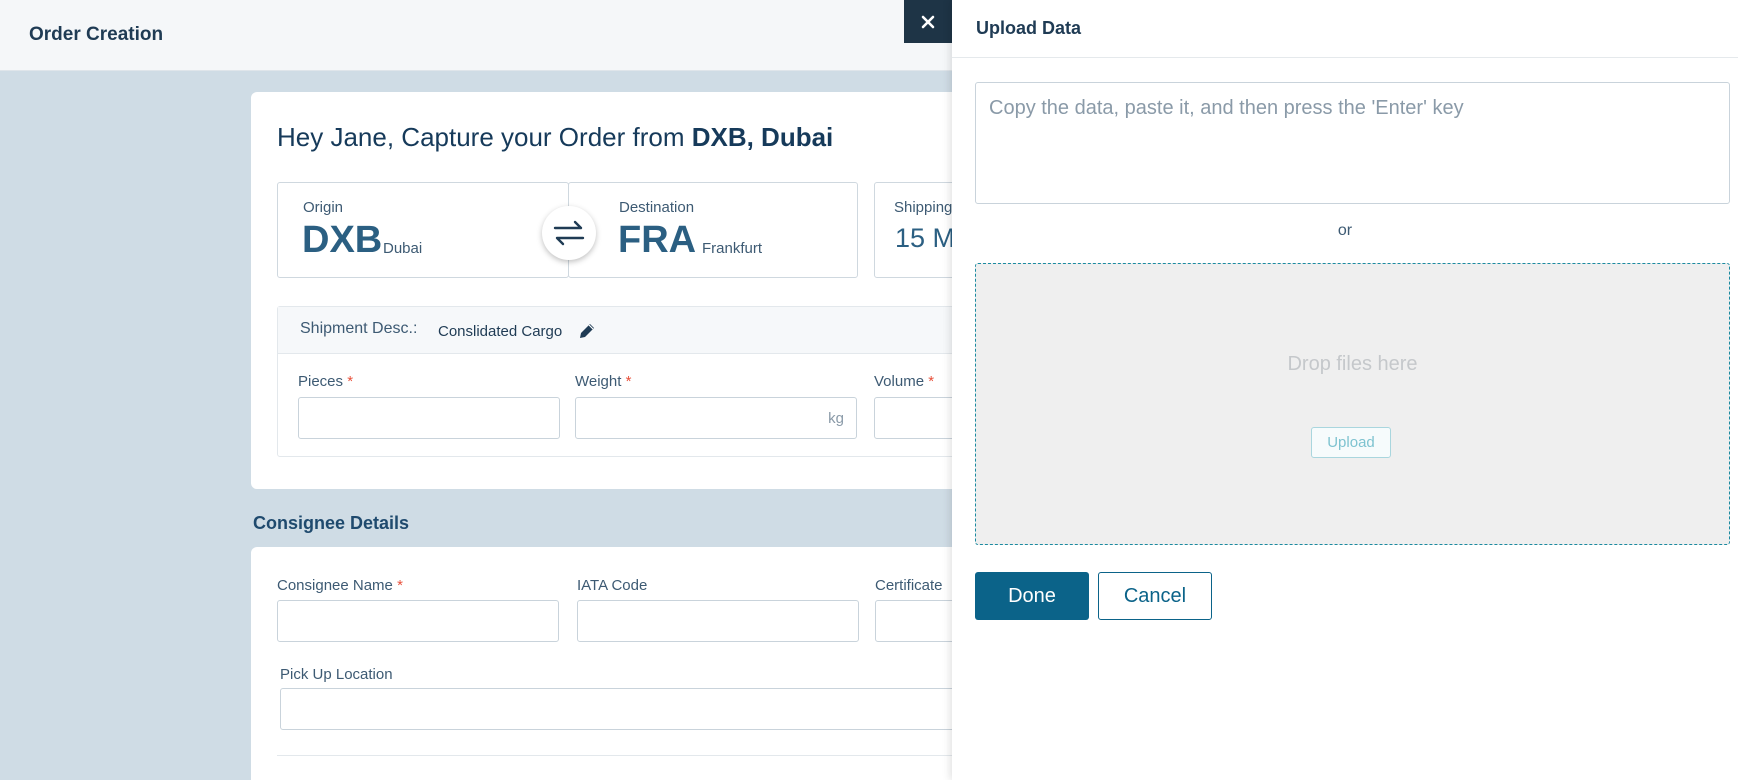  What do you see at coordinates (909, 585) in the screenshot?
I see `certificate-label: Certificate` at bounding box center [909, 585].